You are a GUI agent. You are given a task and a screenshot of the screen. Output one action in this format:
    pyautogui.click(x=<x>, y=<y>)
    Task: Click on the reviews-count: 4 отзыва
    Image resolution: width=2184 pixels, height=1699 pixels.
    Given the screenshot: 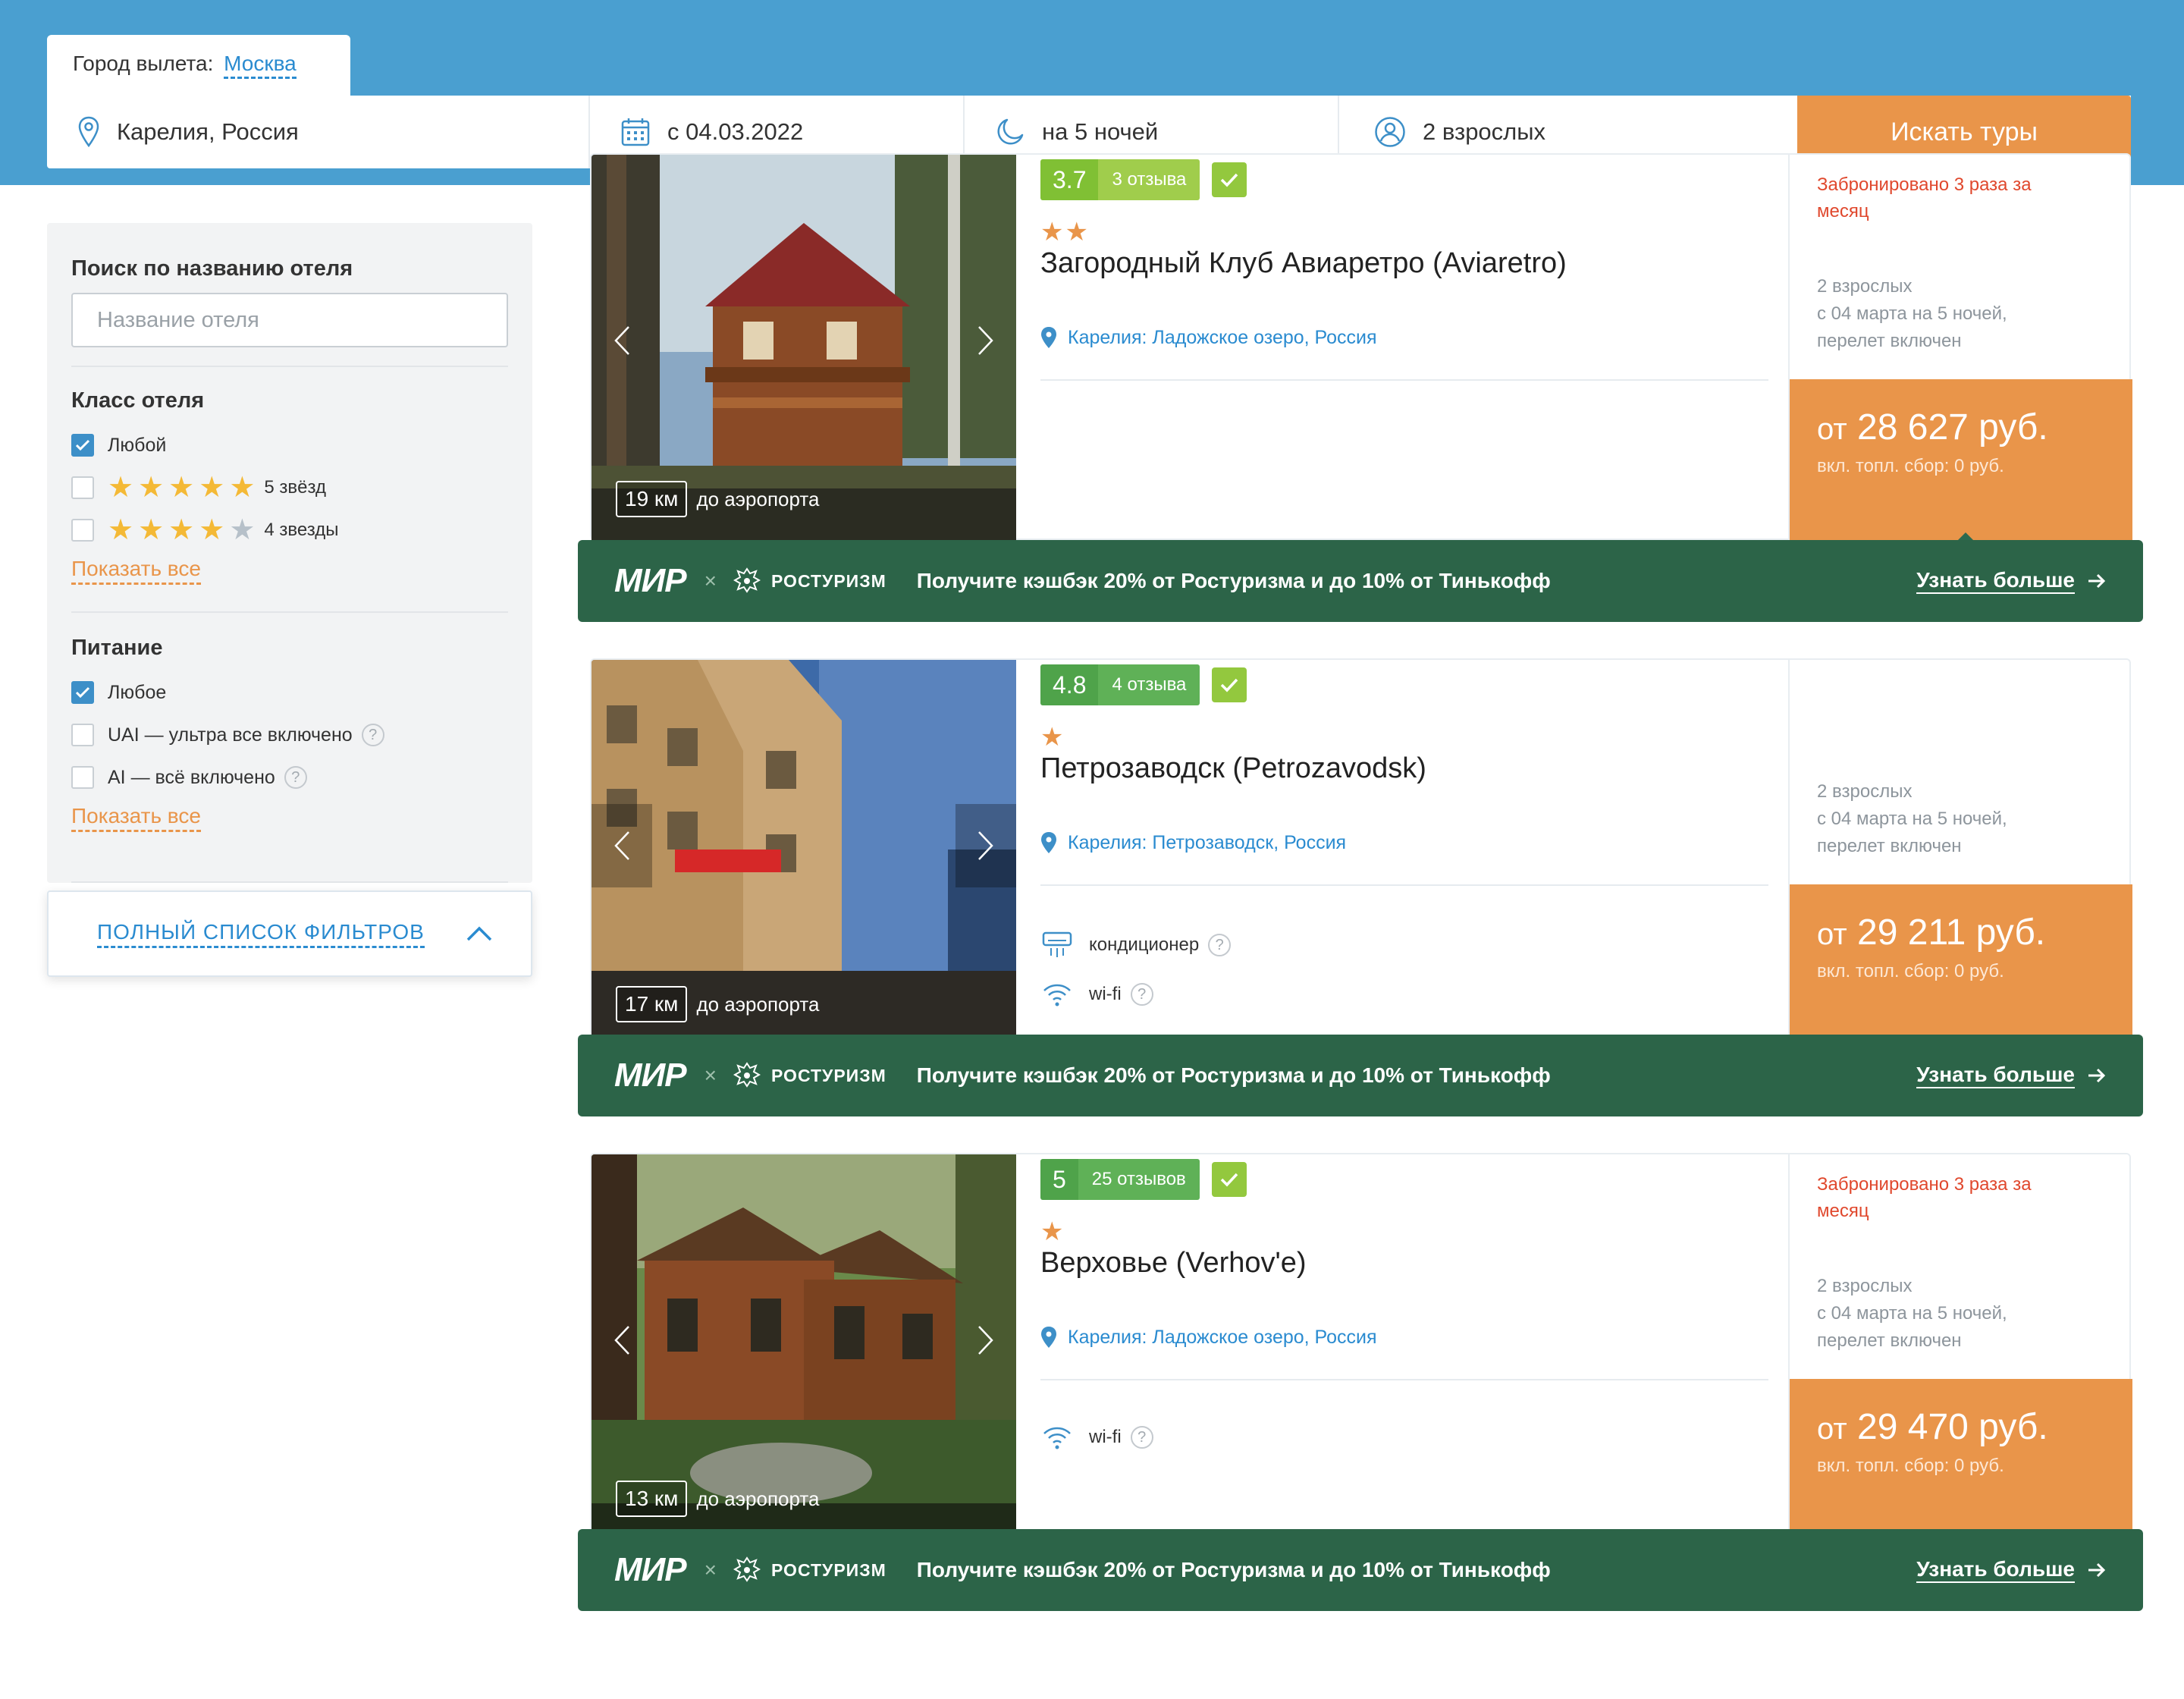 What is the action you would take?
    pyautogui.click(x=1149, y=685)
    